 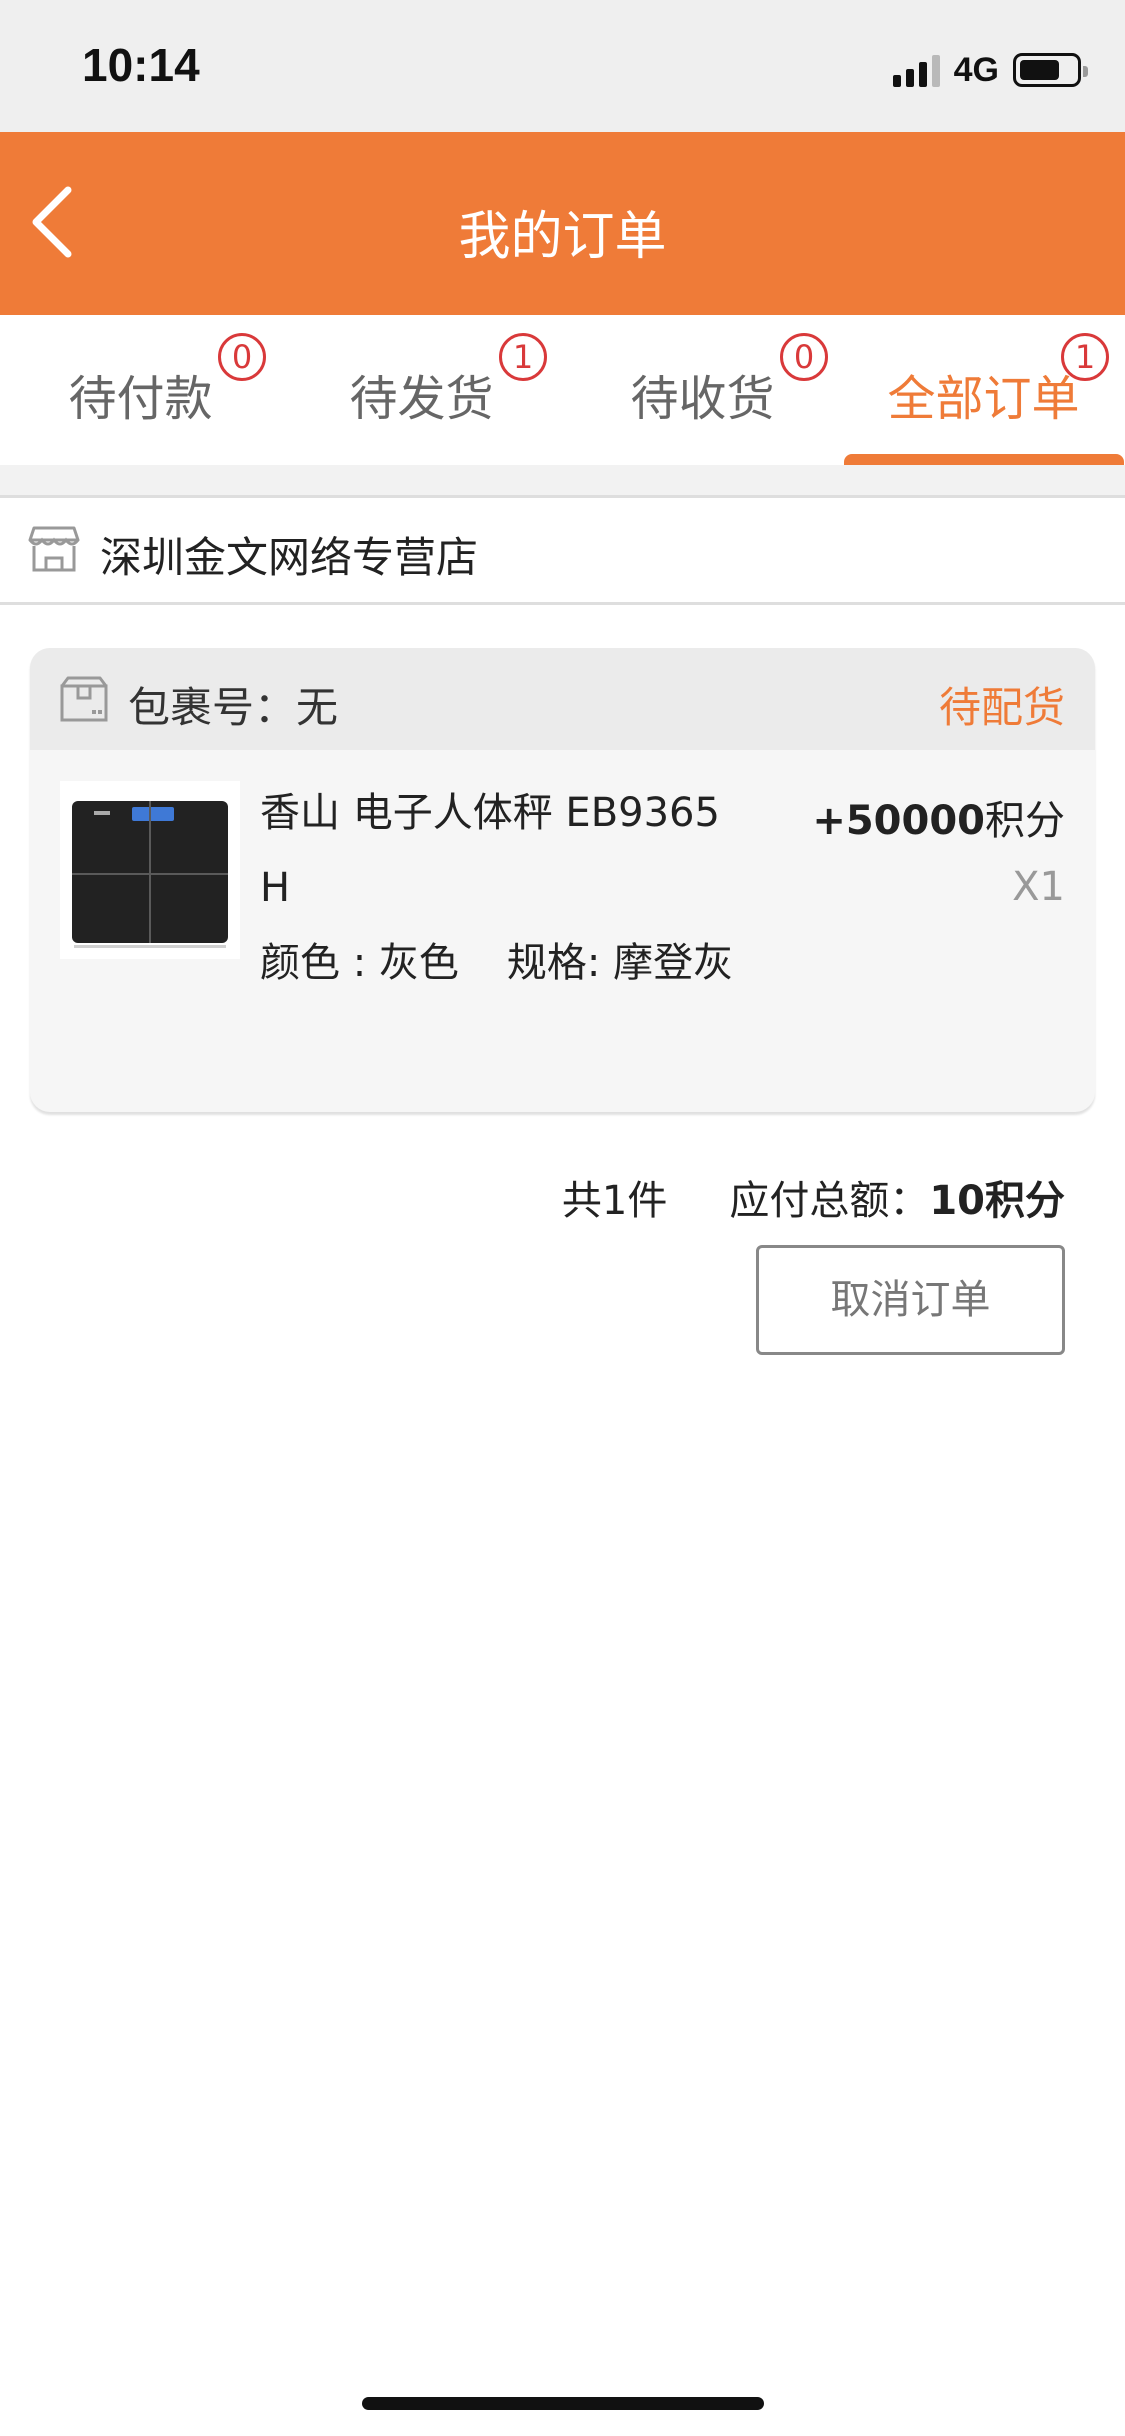 I want to click on package-header: 包裹号：无 待配货, so click(x=562, y=699).